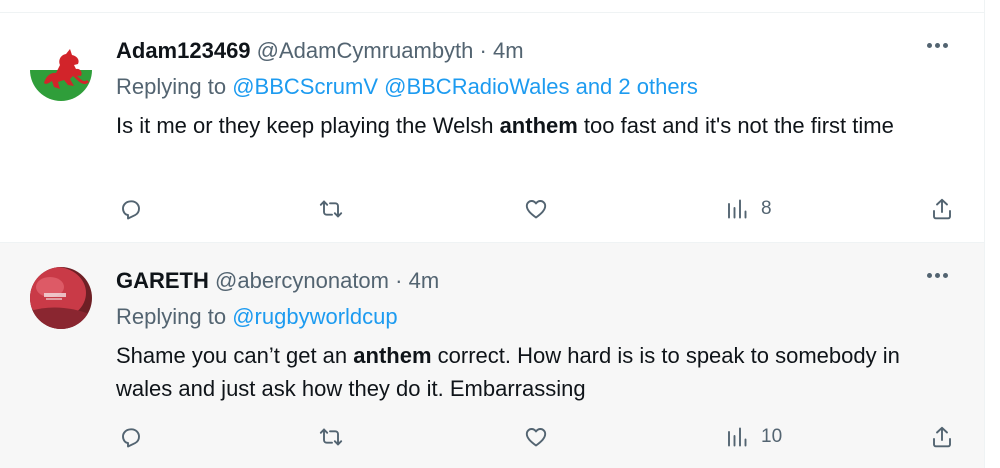  What do you see at coordinates (308, 125) in the screenshot?
I see `tweet-text-part: Is it me or they keep playing the Welsh` at bounding box center [308, 125].